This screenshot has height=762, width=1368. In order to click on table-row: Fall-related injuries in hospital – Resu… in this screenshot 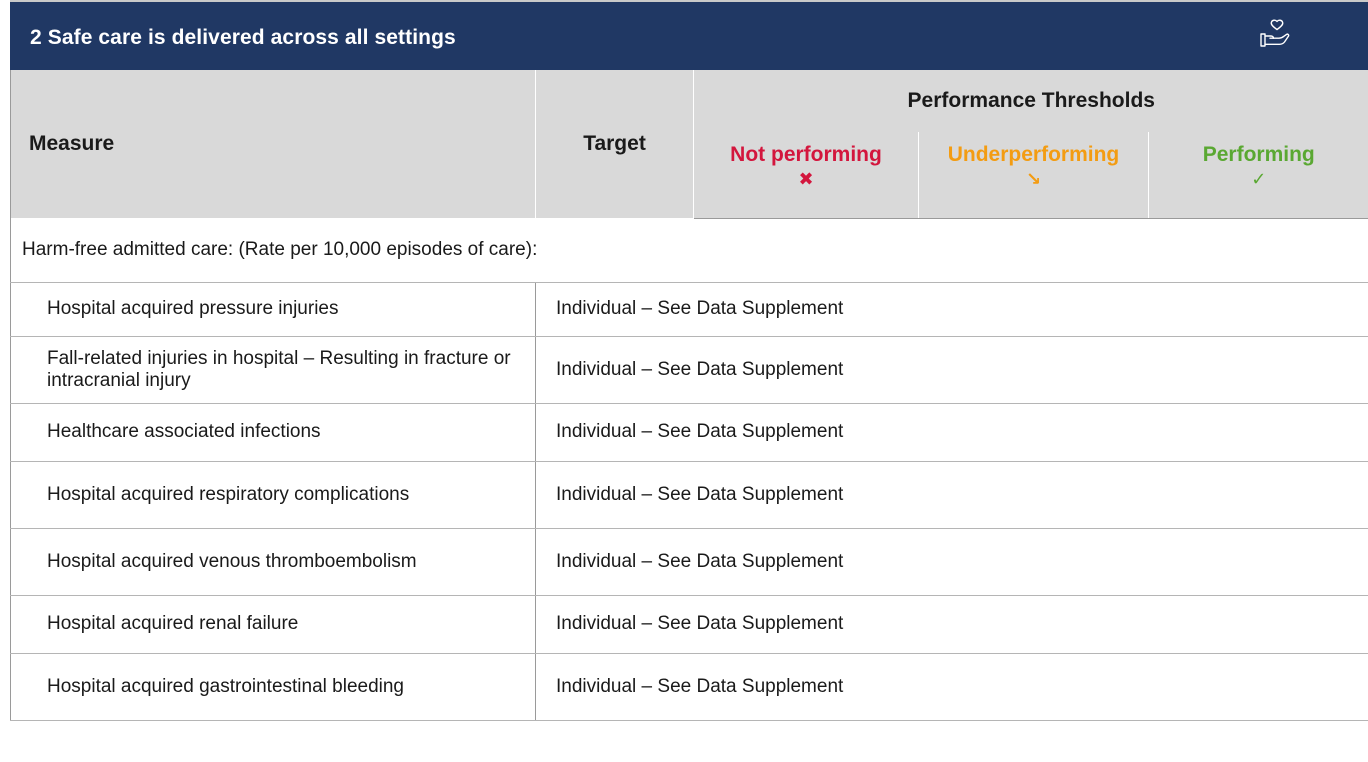, I will do `click(689, 370)`.